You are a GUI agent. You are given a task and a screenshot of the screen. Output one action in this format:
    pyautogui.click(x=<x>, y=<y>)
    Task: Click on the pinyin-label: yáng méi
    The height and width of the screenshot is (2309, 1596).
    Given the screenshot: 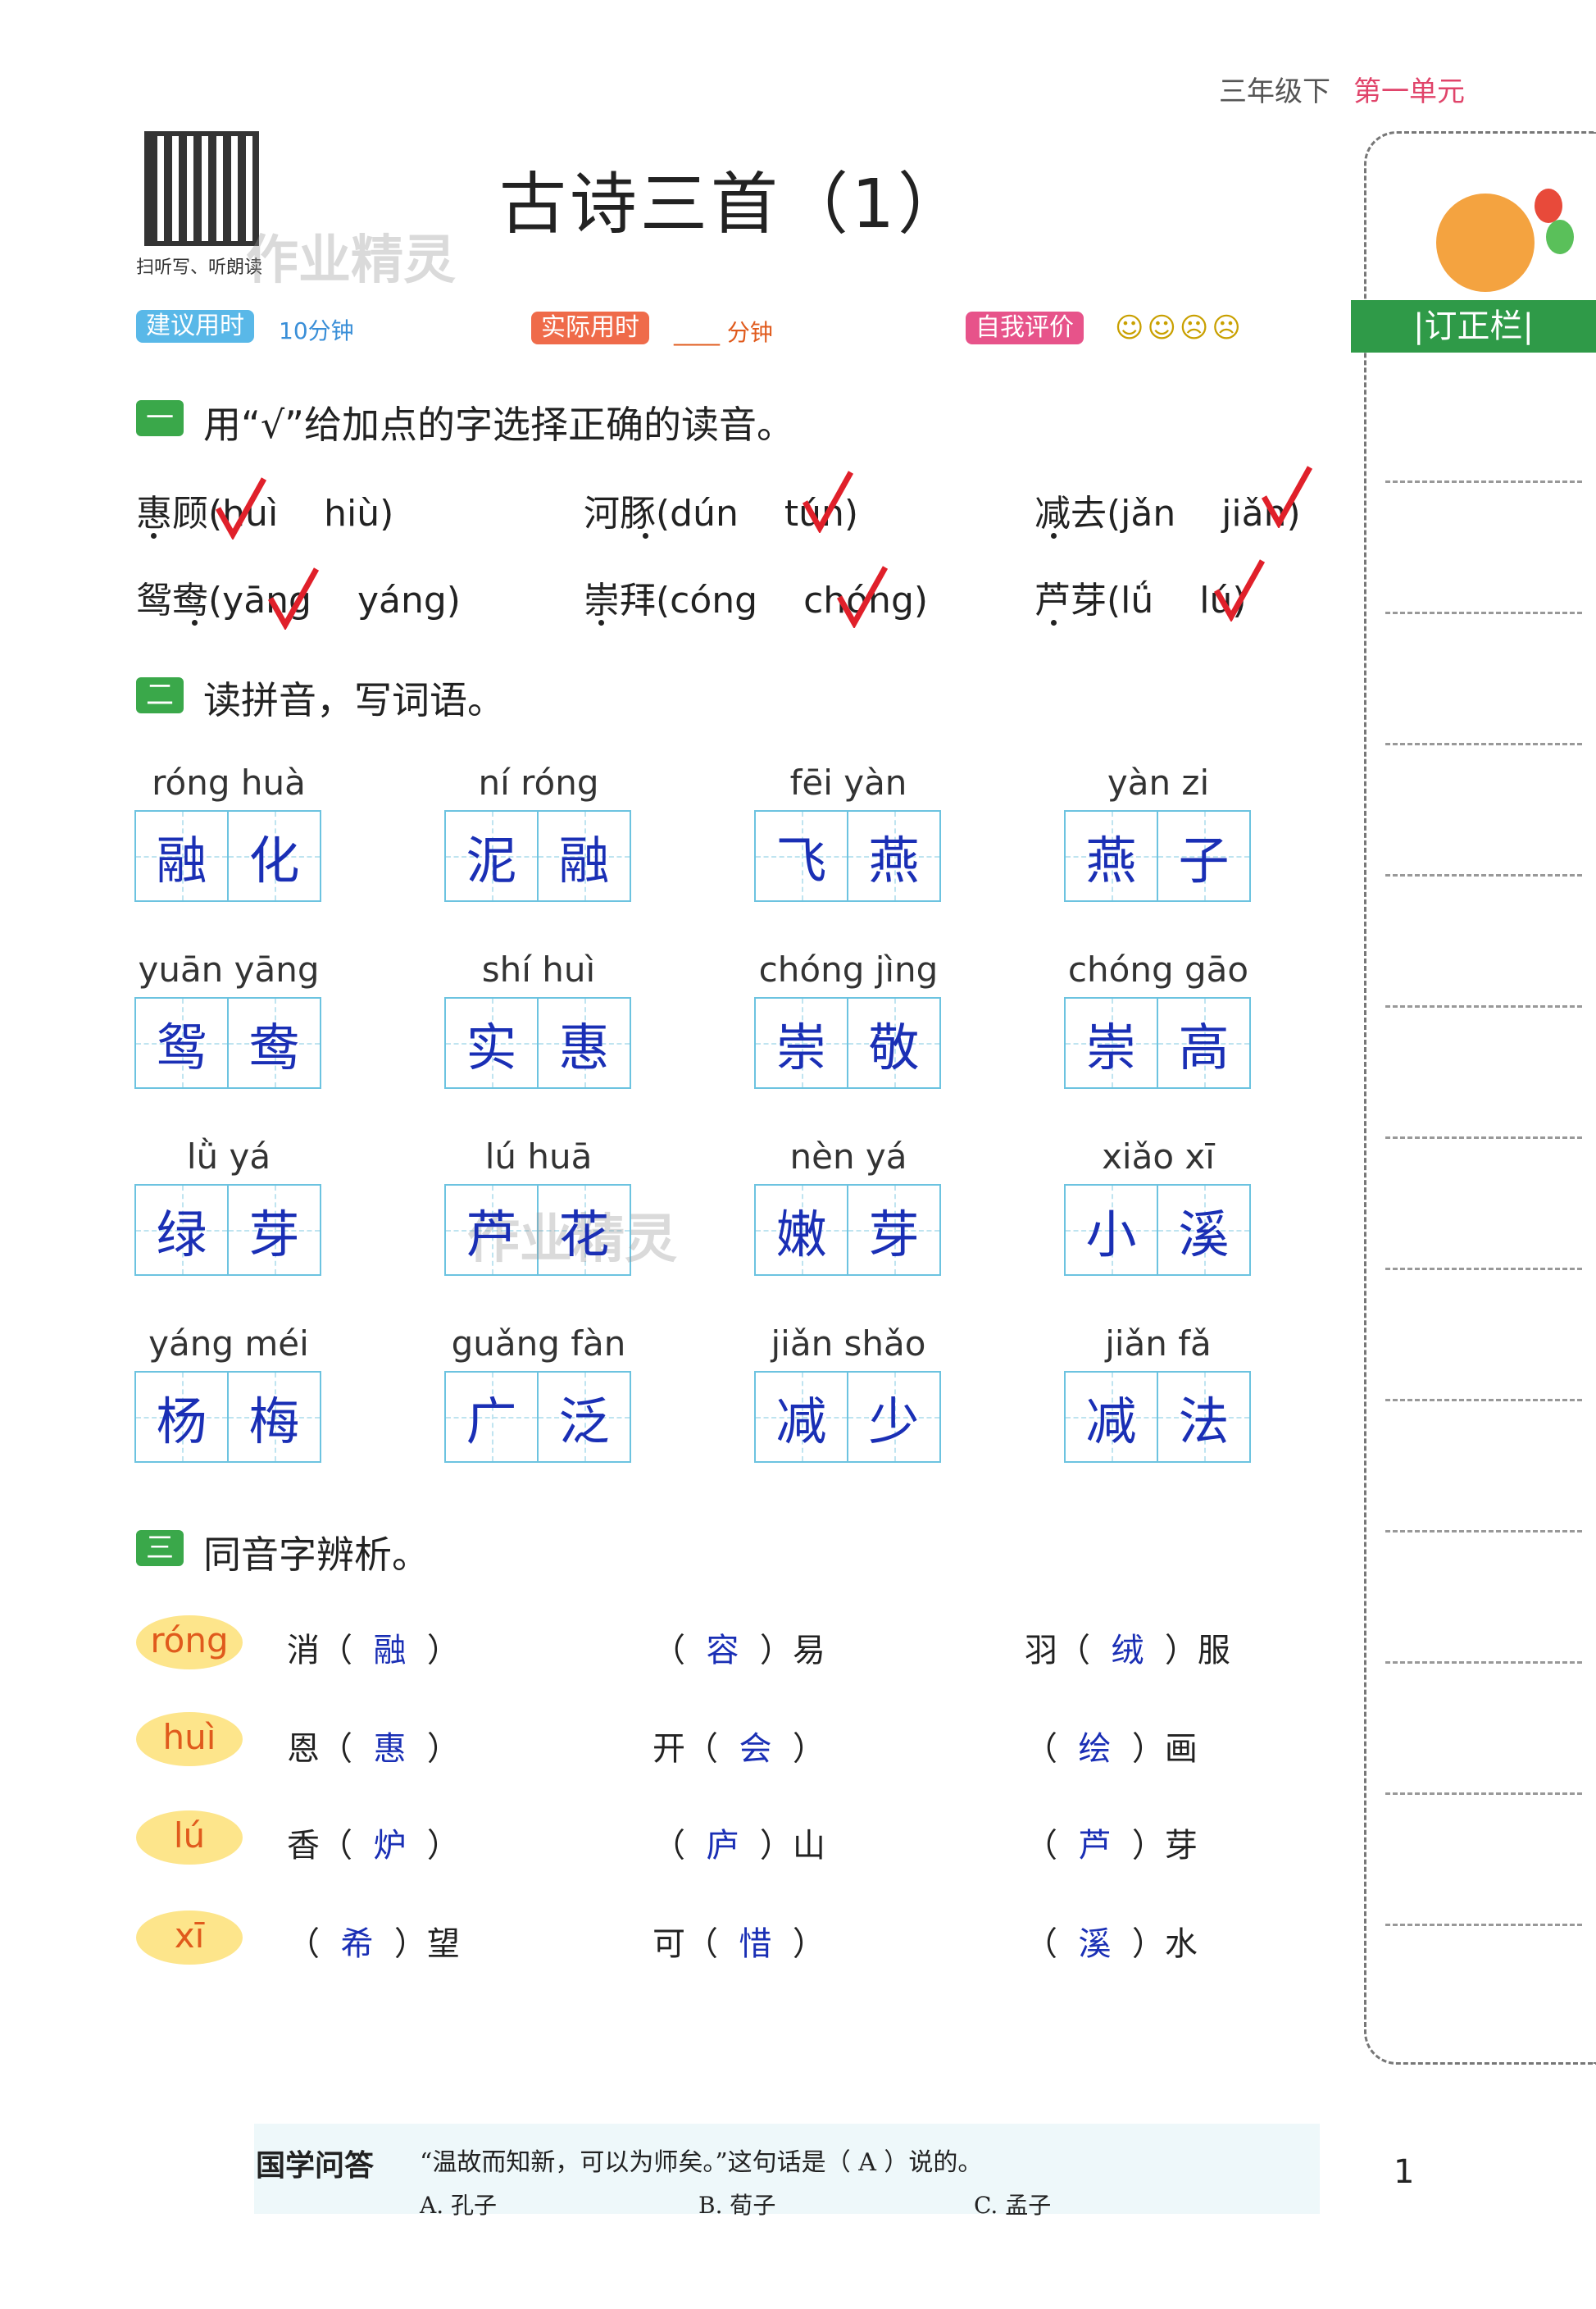 What is the action you would take?
    pyautogui.click(x=228, y=1343)
    